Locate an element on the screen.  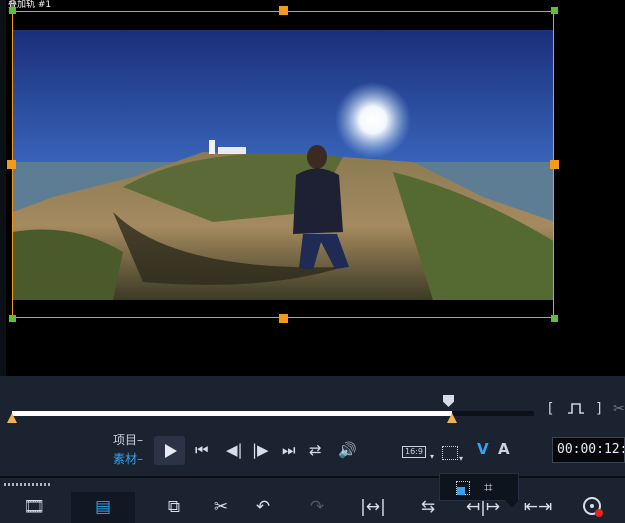
timecode-display: 00:00:12: is located at coordinates (588, 450).